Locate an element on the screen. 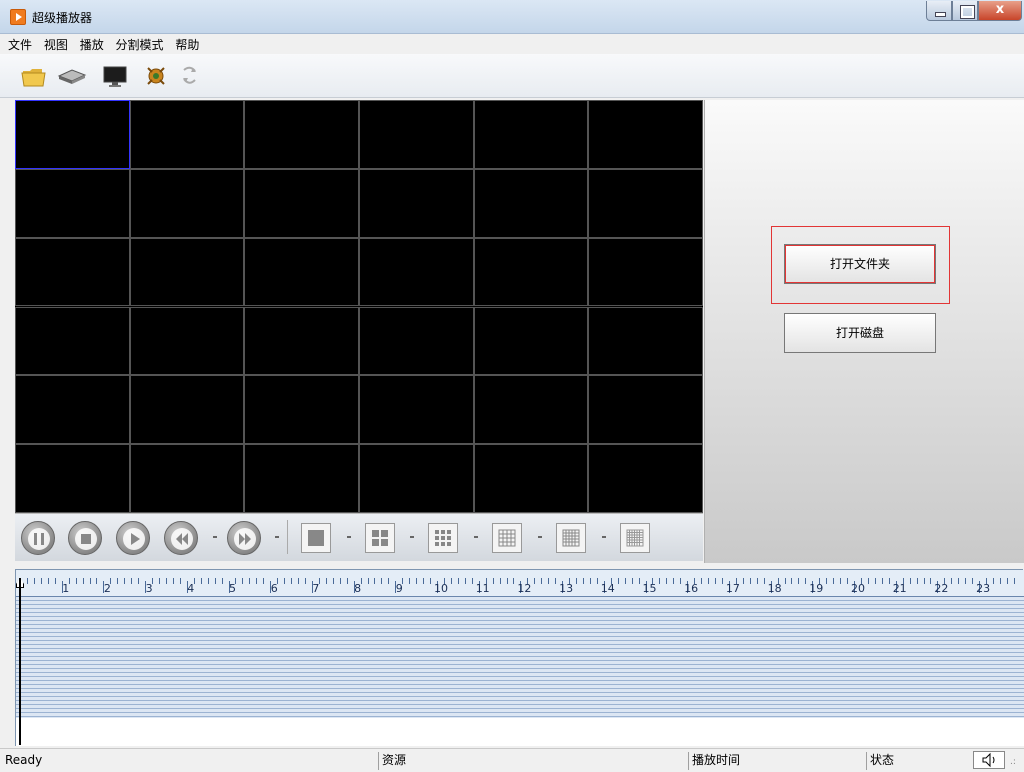 The image size is (1024, 772). maximize-button is located at coordinates (965, 11).